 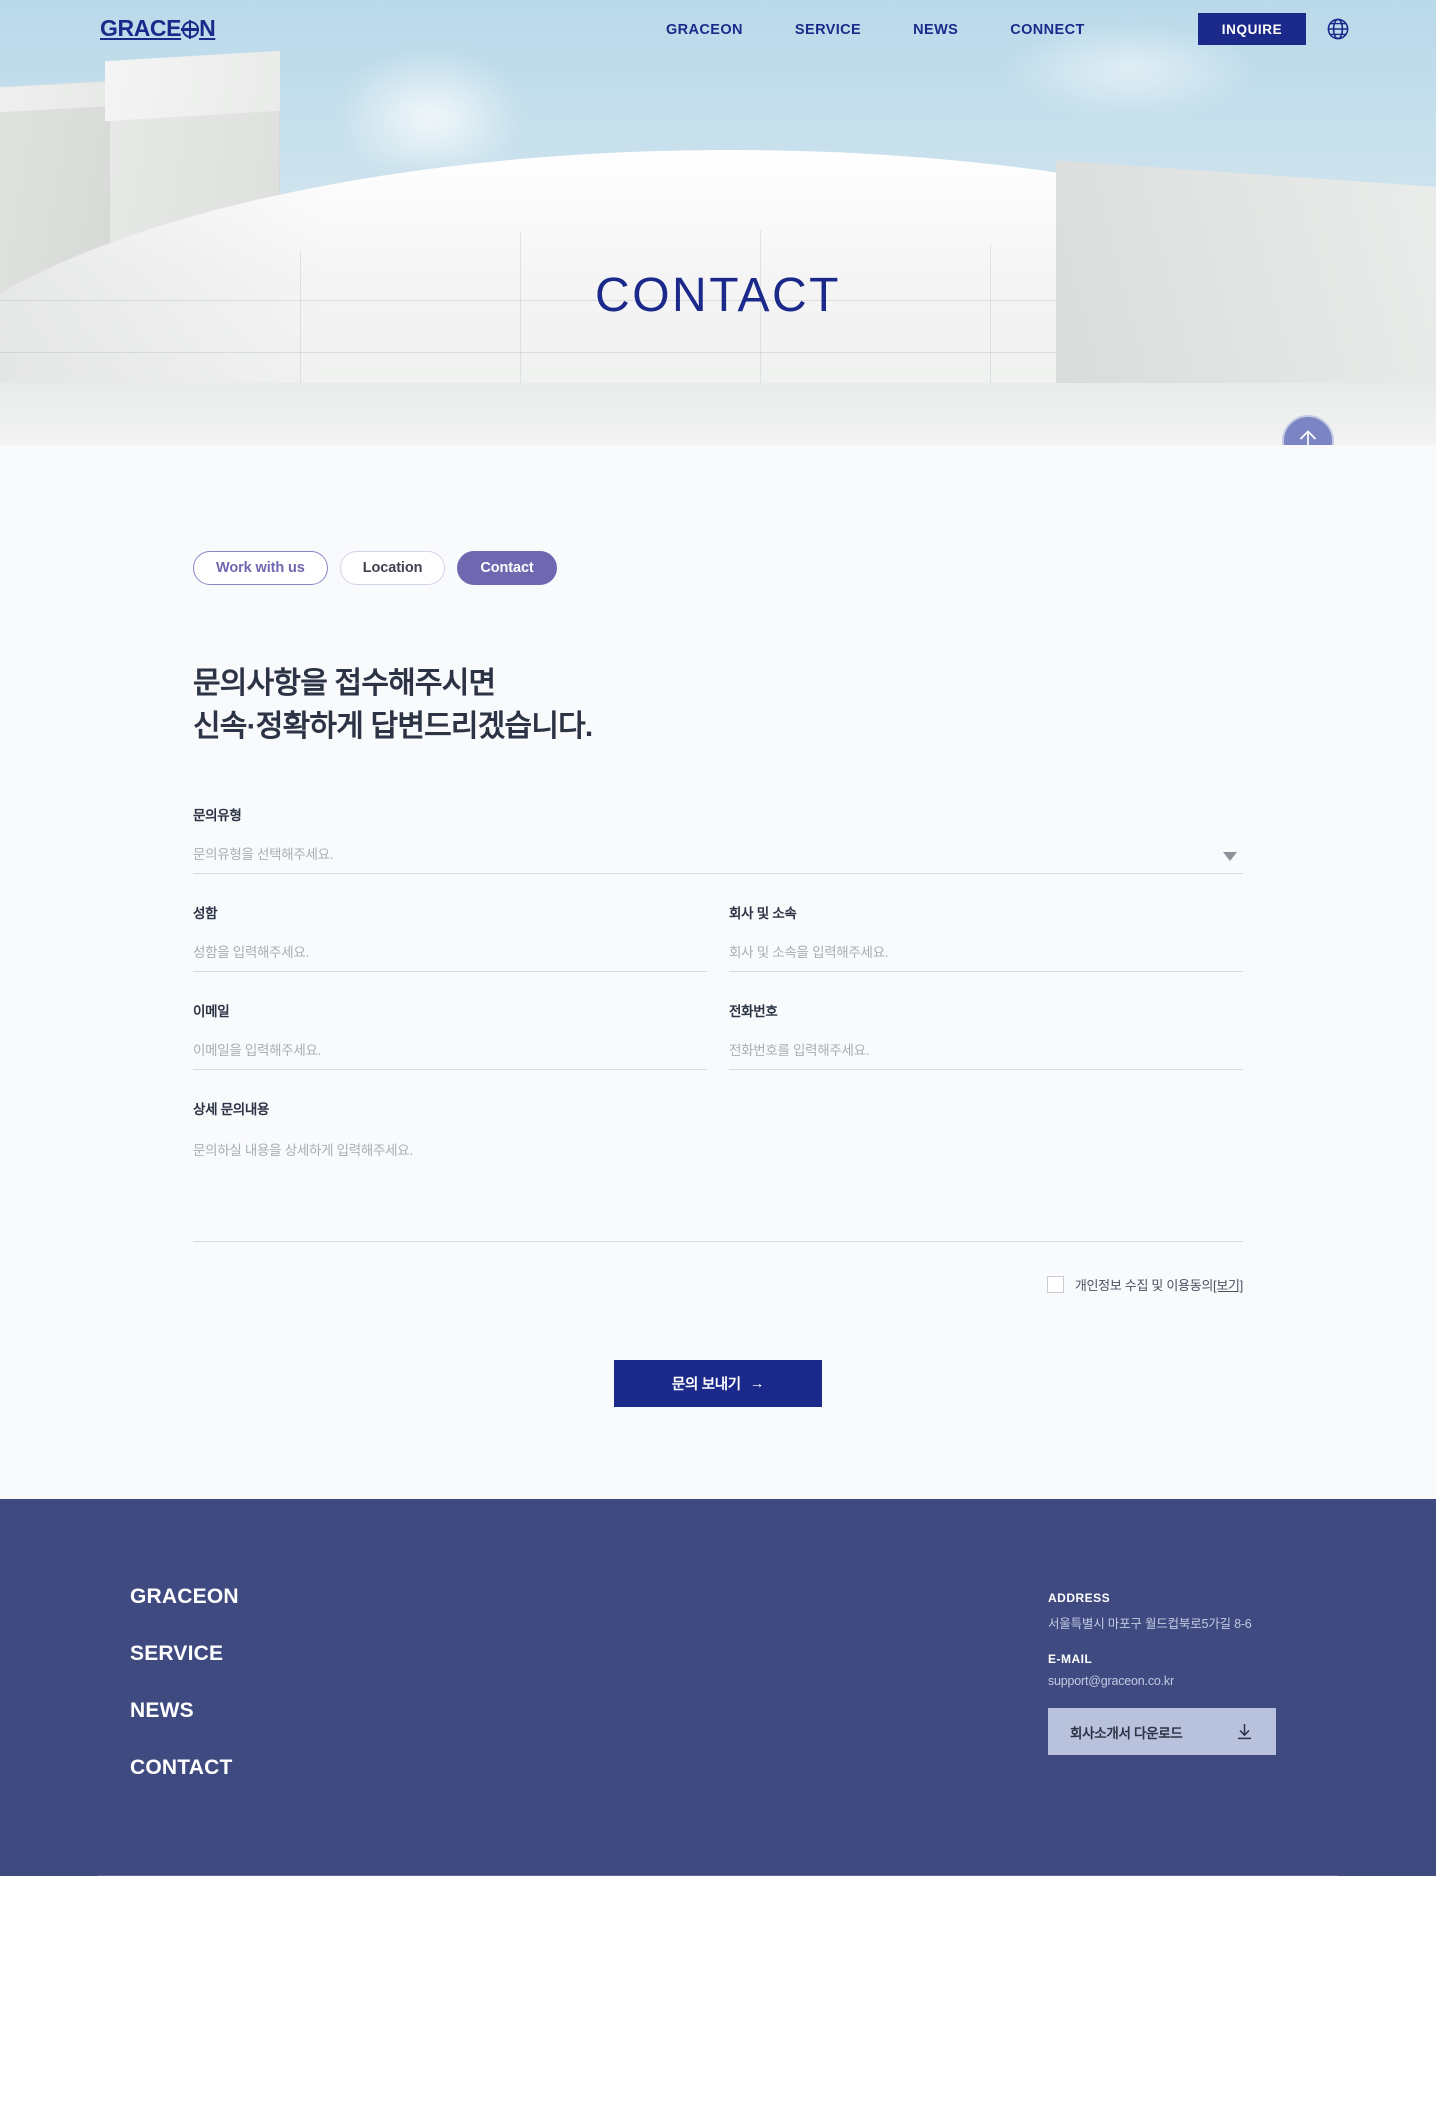 I want to click on field-phone: 전화번호, so click(x=986, y=1035).